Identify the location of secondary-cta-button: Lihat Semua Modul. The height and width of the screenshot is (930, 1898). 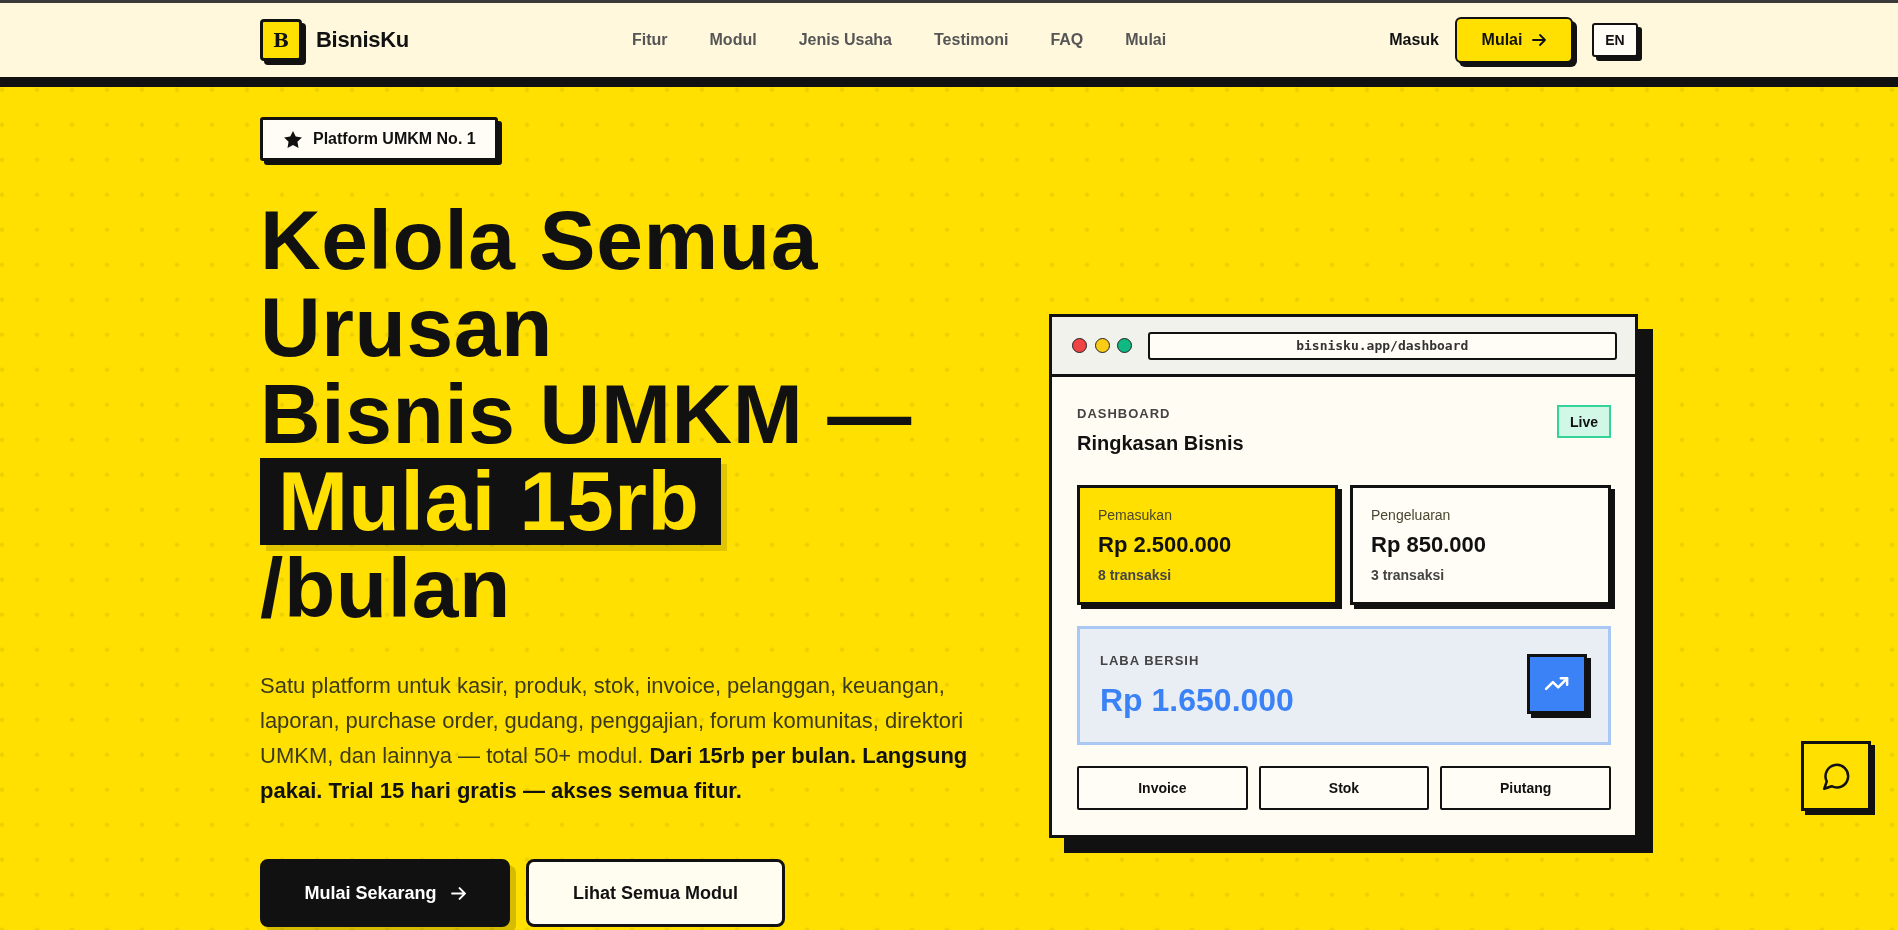
(655, 893).